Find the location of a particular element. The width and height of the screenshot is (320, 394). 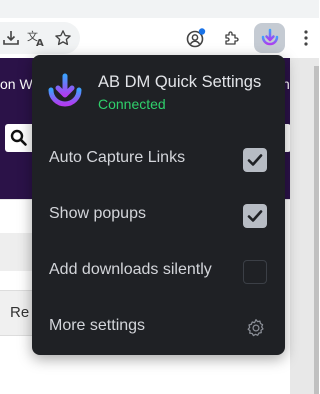

option-show-popups: Show popups is located at coordinates (158, 215).